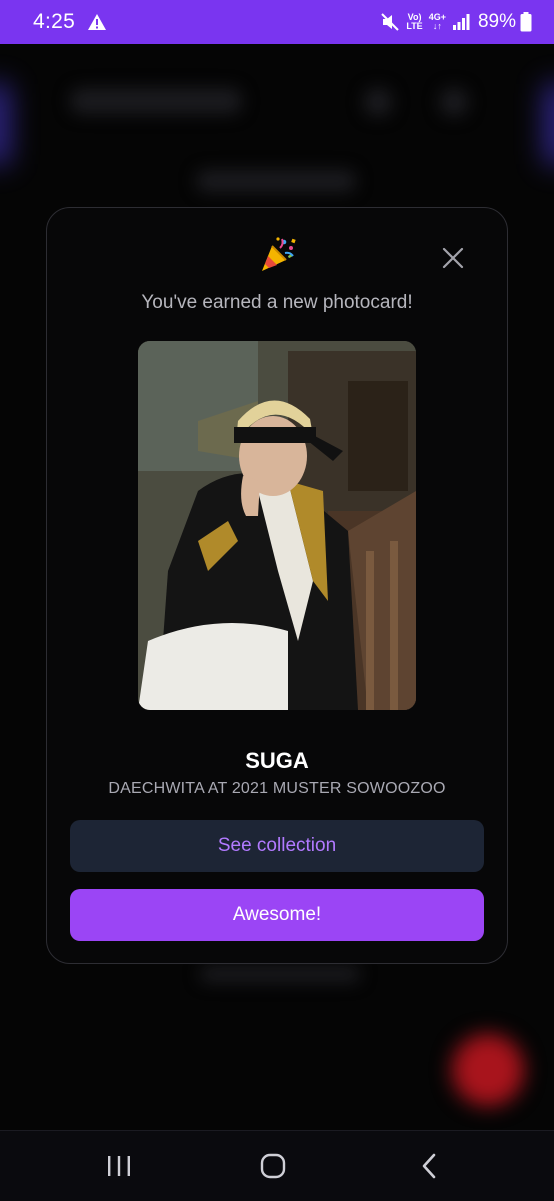 This screenshot has height=1201, width=554. Describe the element at coordinates (390, 22) in the screenshot. I see `mute-icon` at that location.